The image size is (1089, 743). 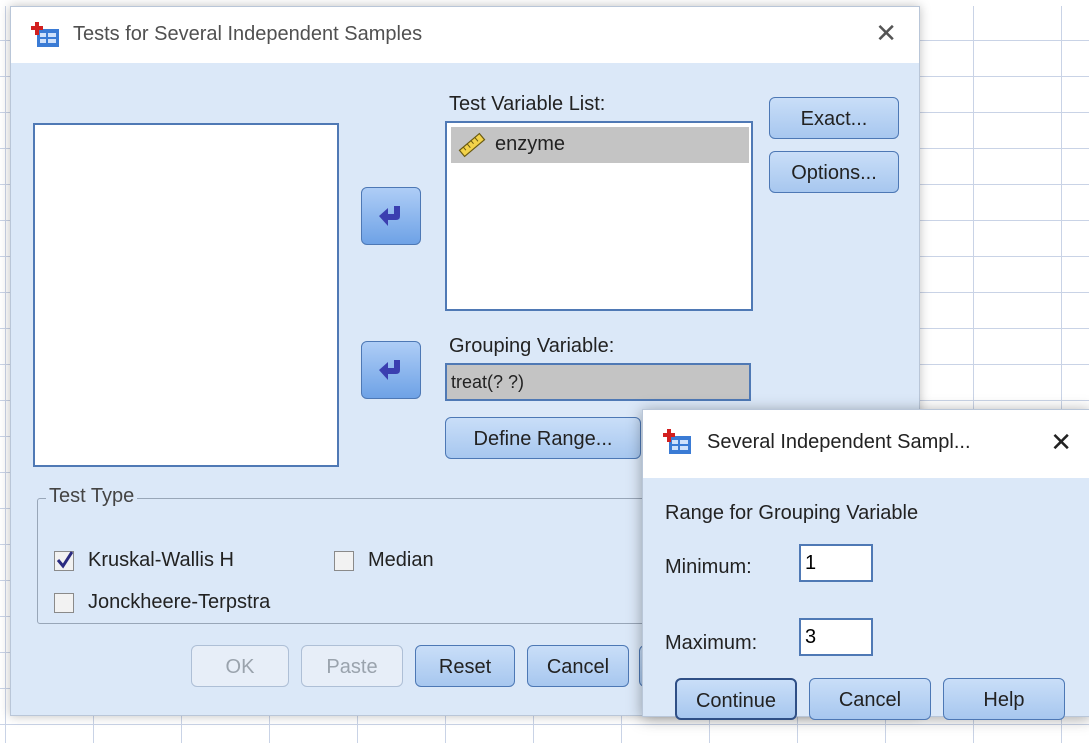 I want to click on test-type-title: Test Type, so click(x=92, y=496).